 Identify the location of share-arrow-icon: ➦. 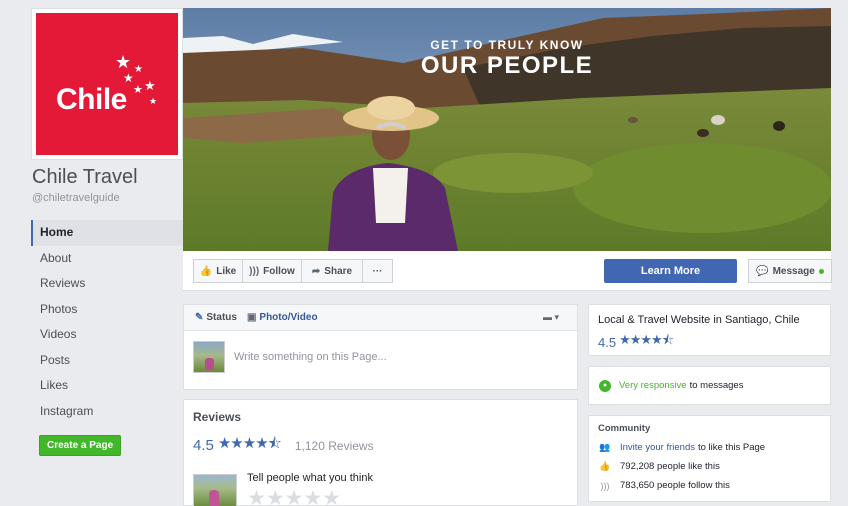
(316, 271).